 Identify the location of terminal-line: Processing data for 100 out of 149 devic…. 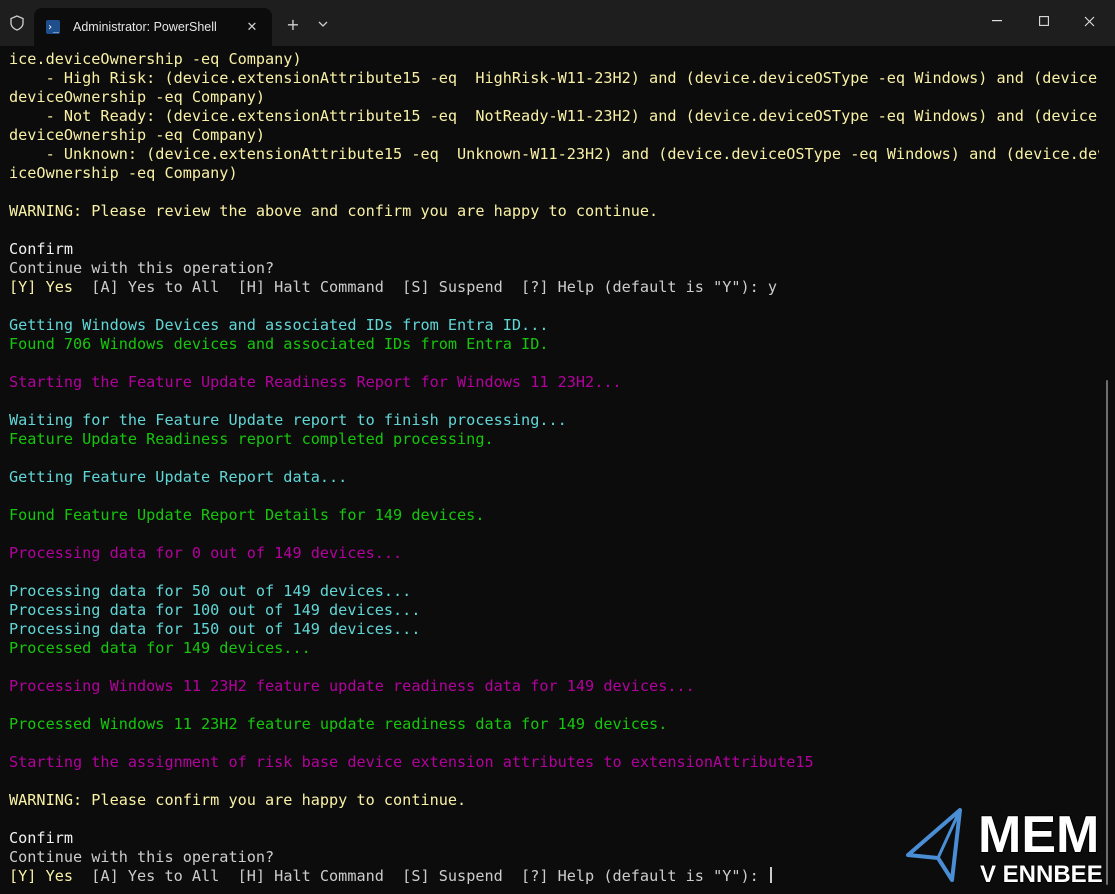
(554, 610).